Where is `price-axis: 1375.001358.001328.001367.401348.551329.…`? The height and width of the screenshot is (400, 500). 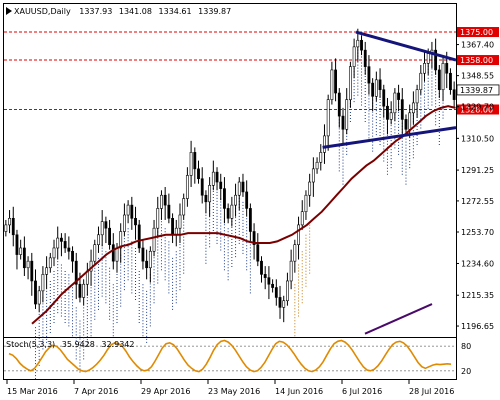 price-axis: 1375.001358.001328.001367.401348.551329.… is located at coordinates (478, 179).